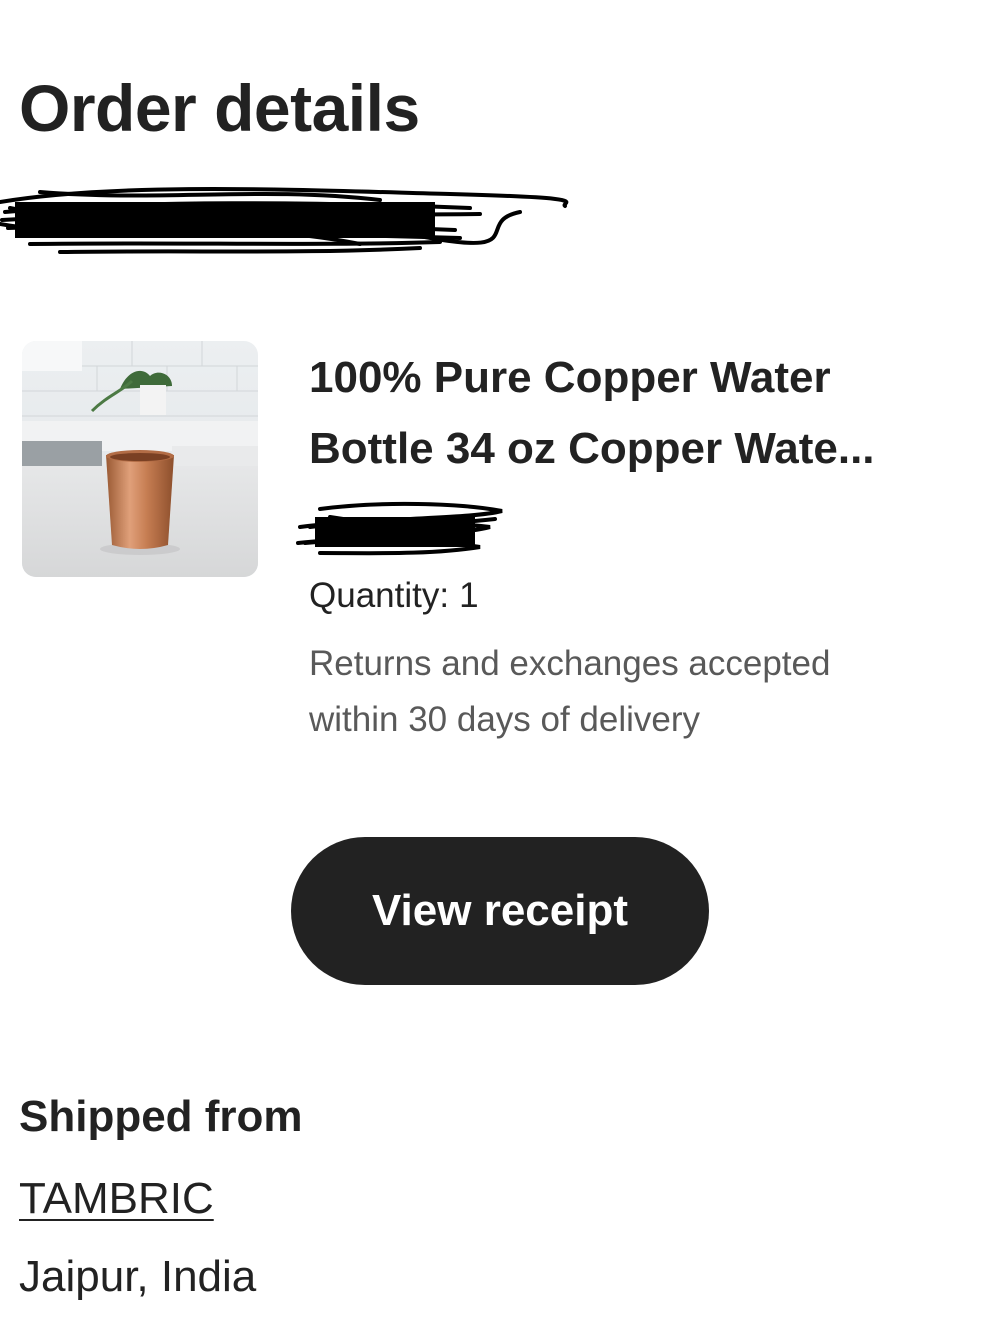 This screenshot has width=1000, height=1333. Describe the element at coordinates (505, 719) in the screenshot. I see `returns-policy-line2: within 30 days of delivery` at that location.